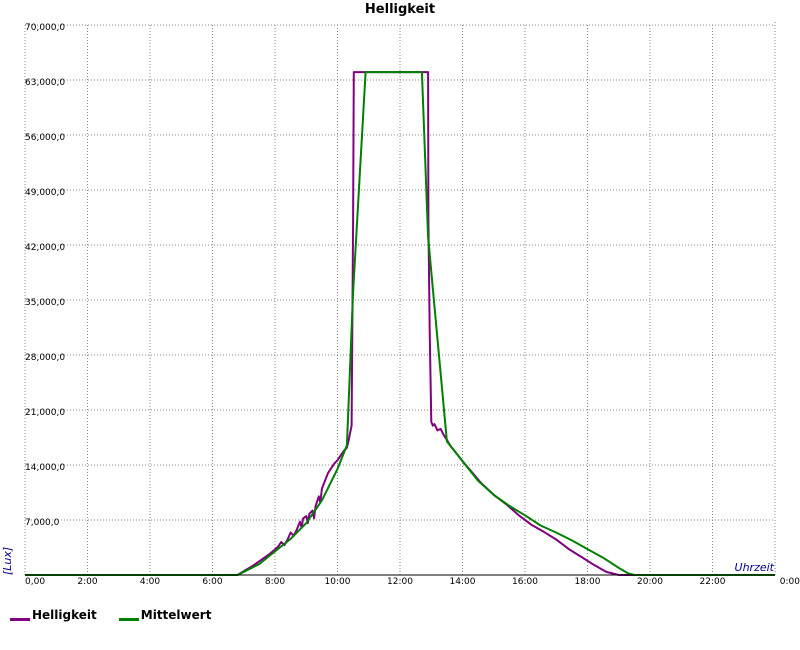 This screenshot has width=800, height=650. What do you see at coordinates (110, 615) in the screenshot?
I see `legend: Helligkeit Mittelwert` at bounding box center [110, 615].